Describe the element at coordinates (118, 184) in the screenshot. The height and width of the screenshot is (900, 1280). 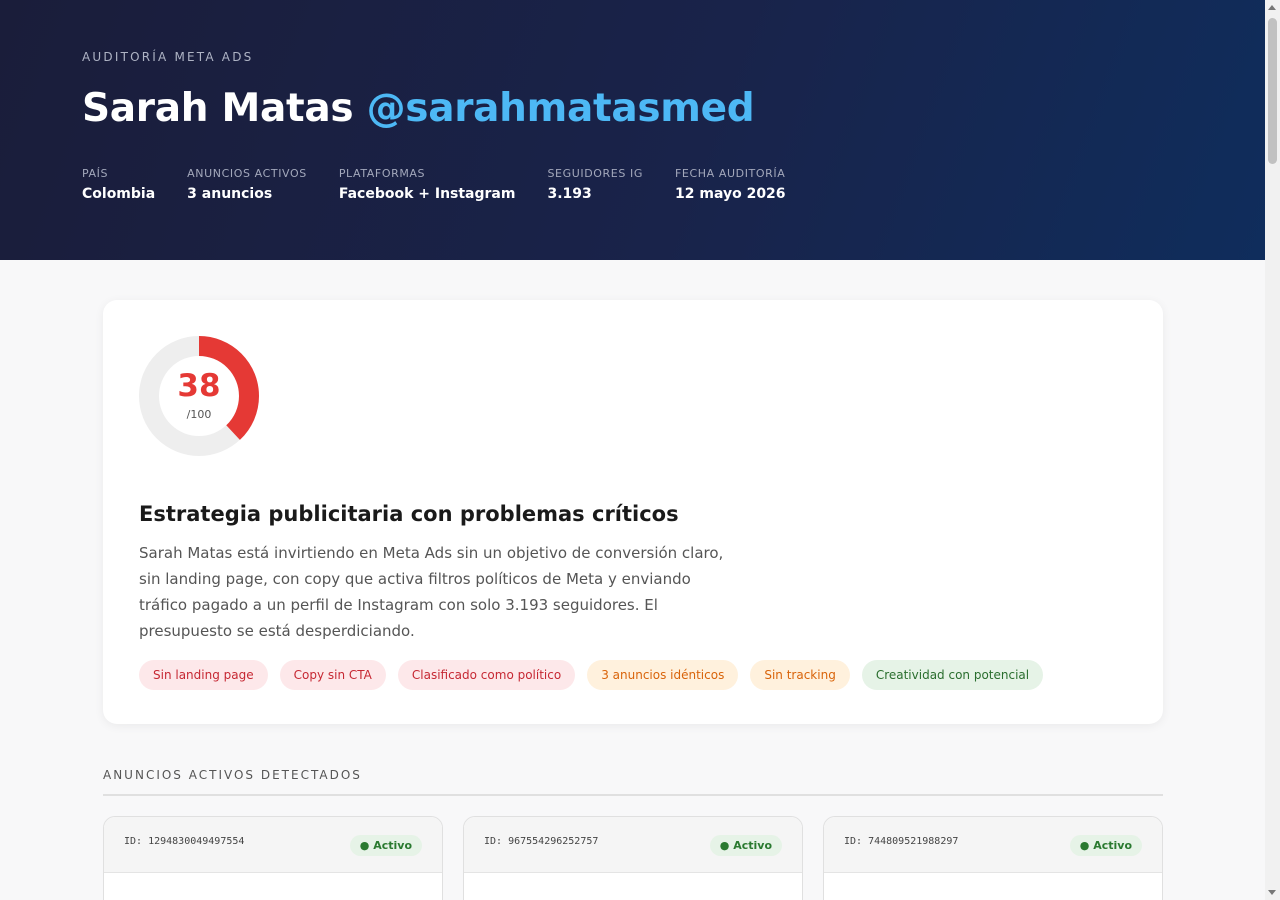
I see `meta-country: PAÍS Colombia` at that location.